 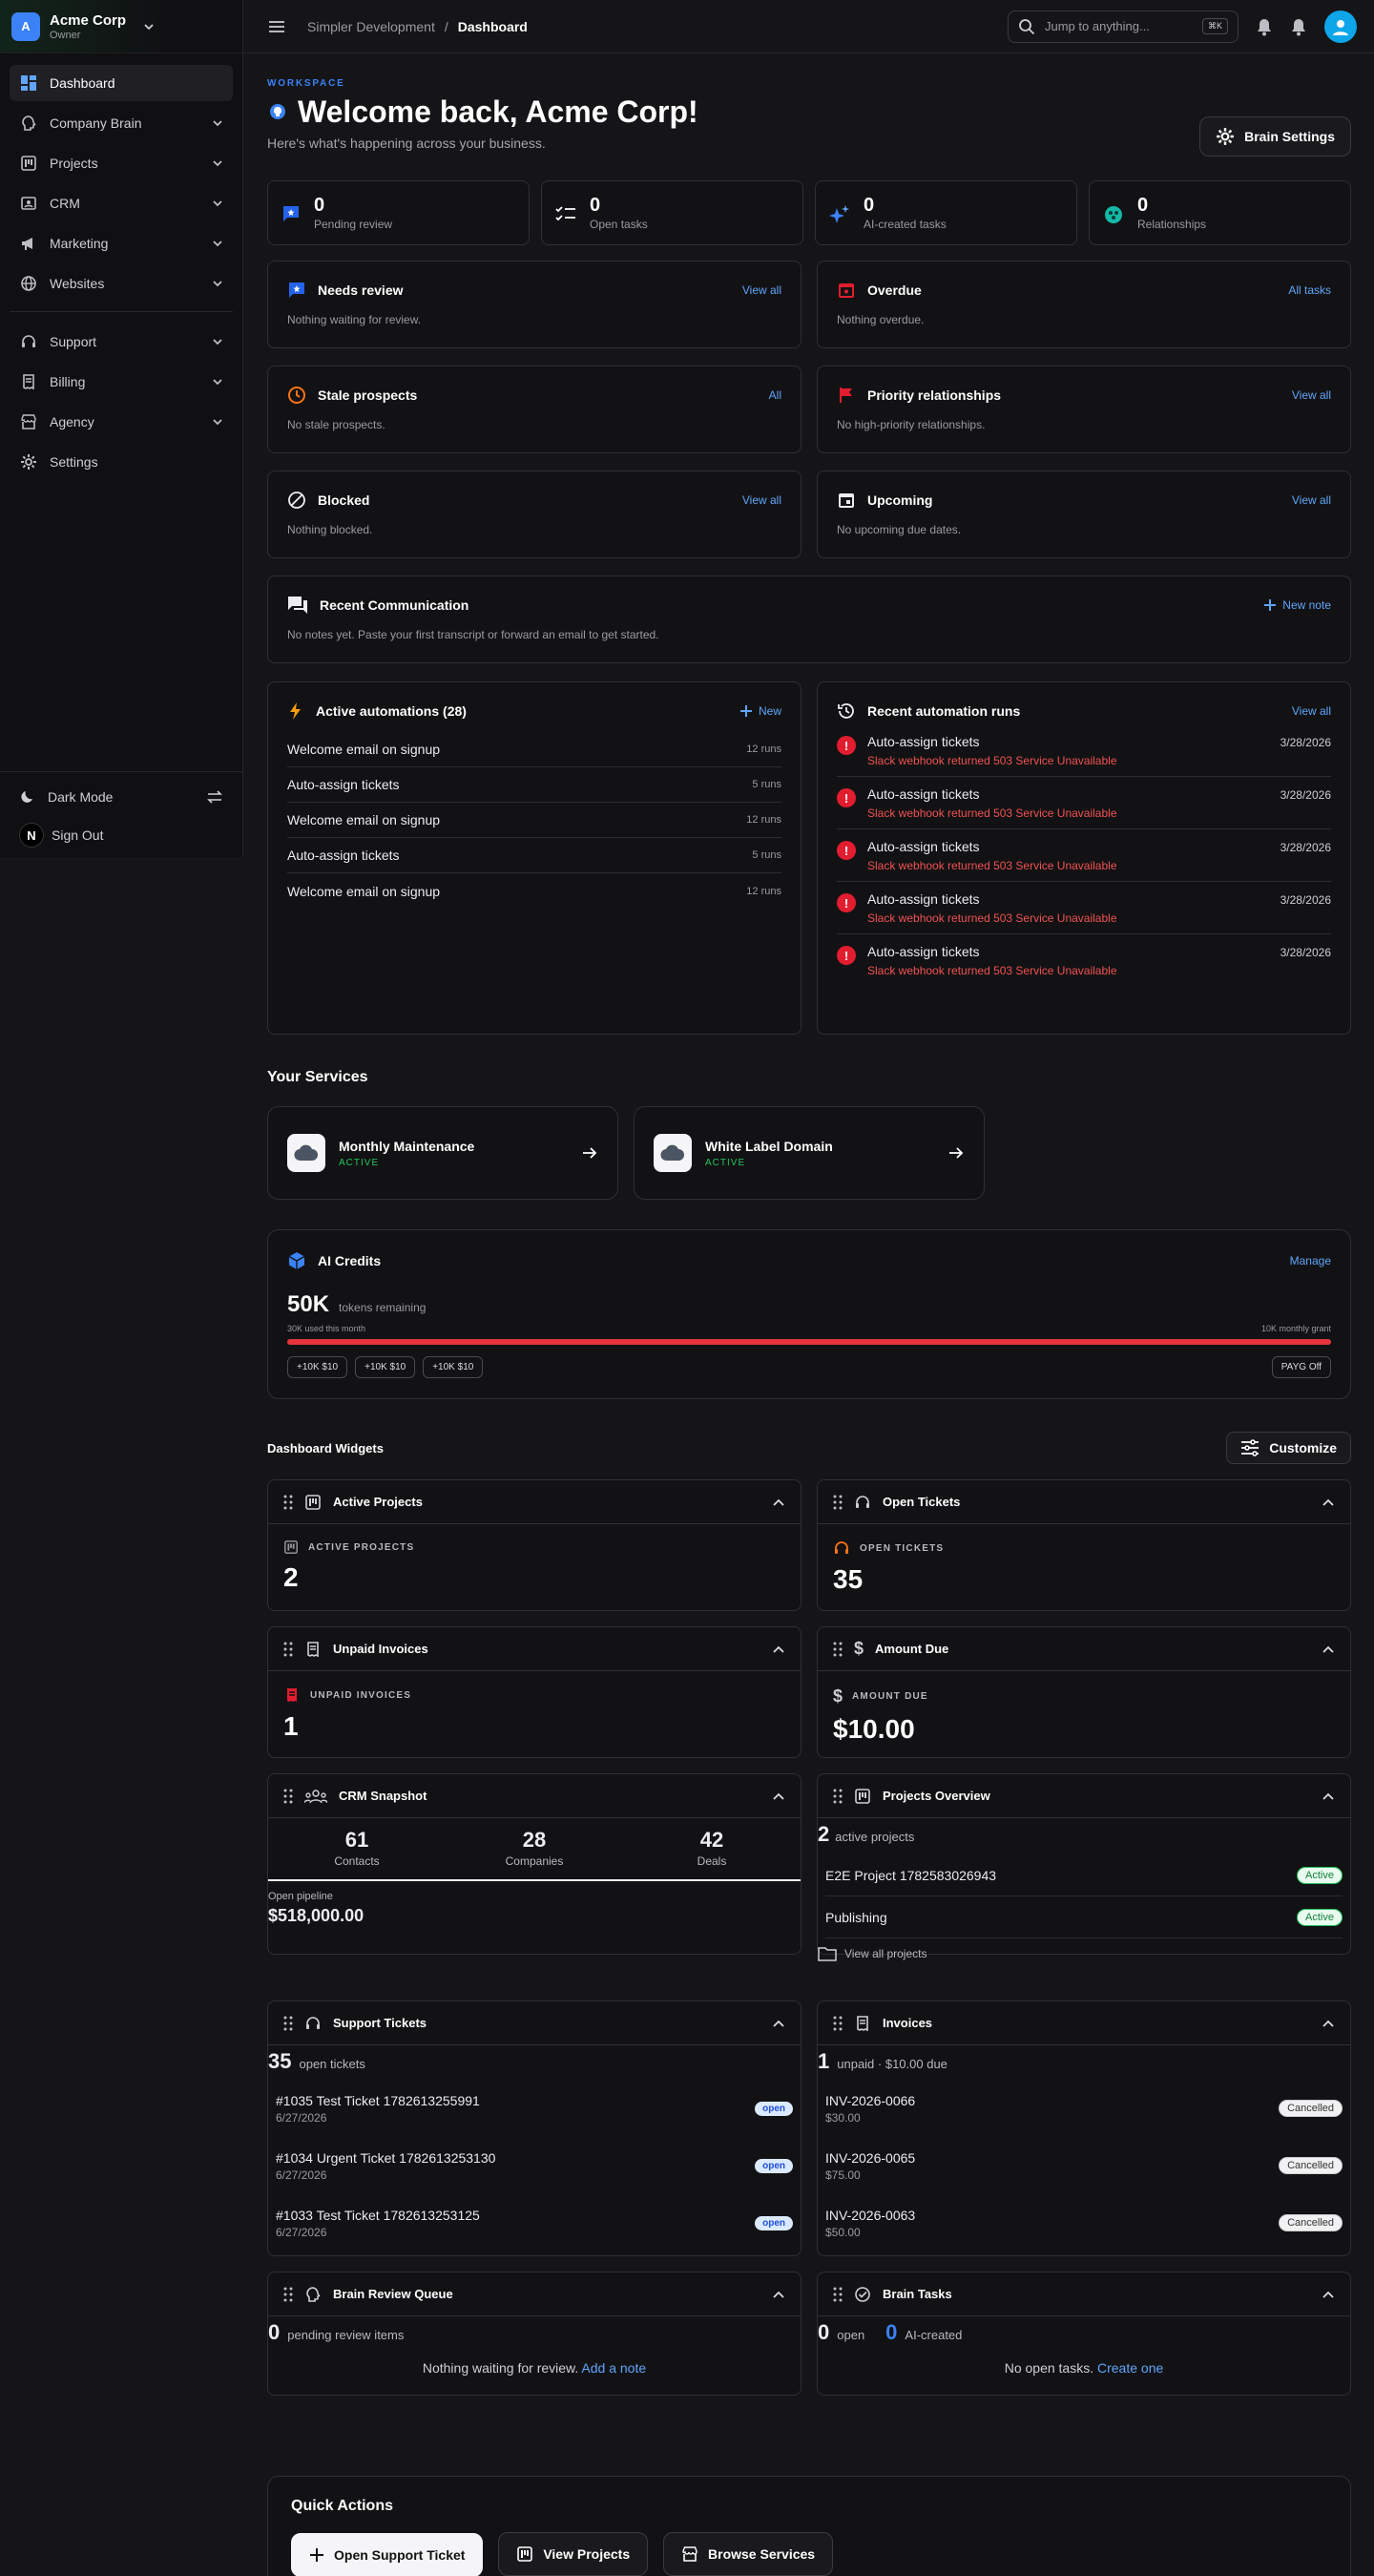 I want to click on service-card-white-label-domain: White Label Domain ACTIVE, so click(x=810, y=1153).